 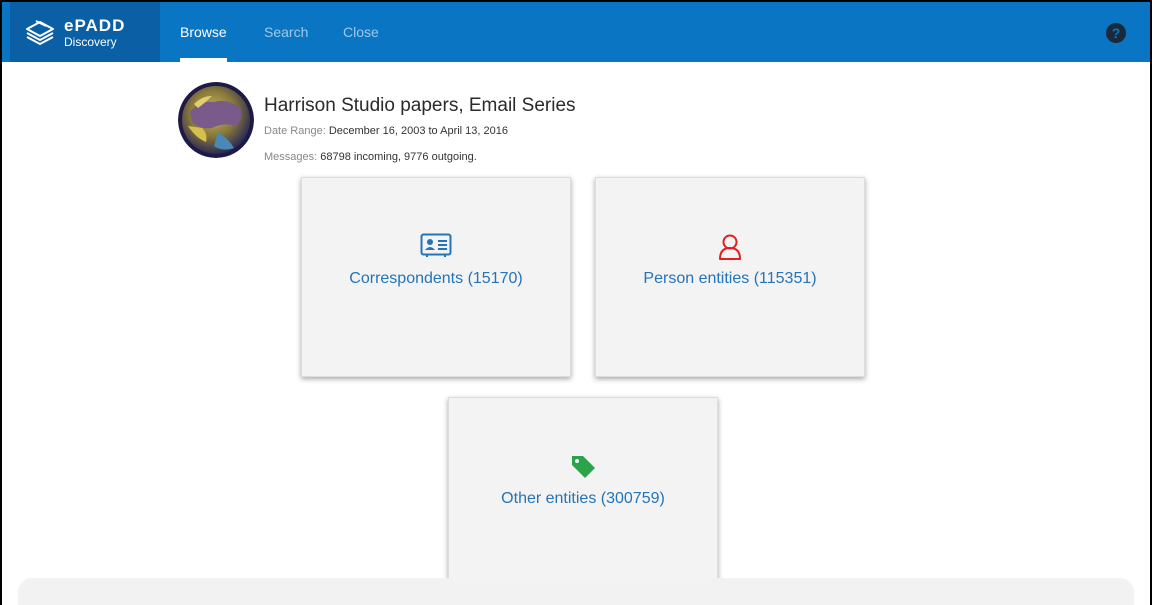 What do you see at coordinates (95, 25) in the screenshot?
I see `brand-name: ePADD` at bounding box center [95, 25].